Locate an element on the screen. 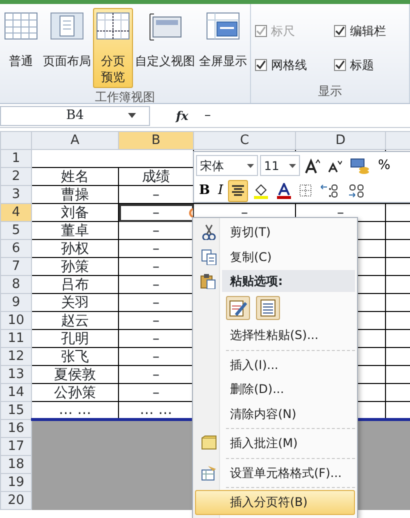 The image size is (410, 518). column-header: A is located at coordinates (75, 141).